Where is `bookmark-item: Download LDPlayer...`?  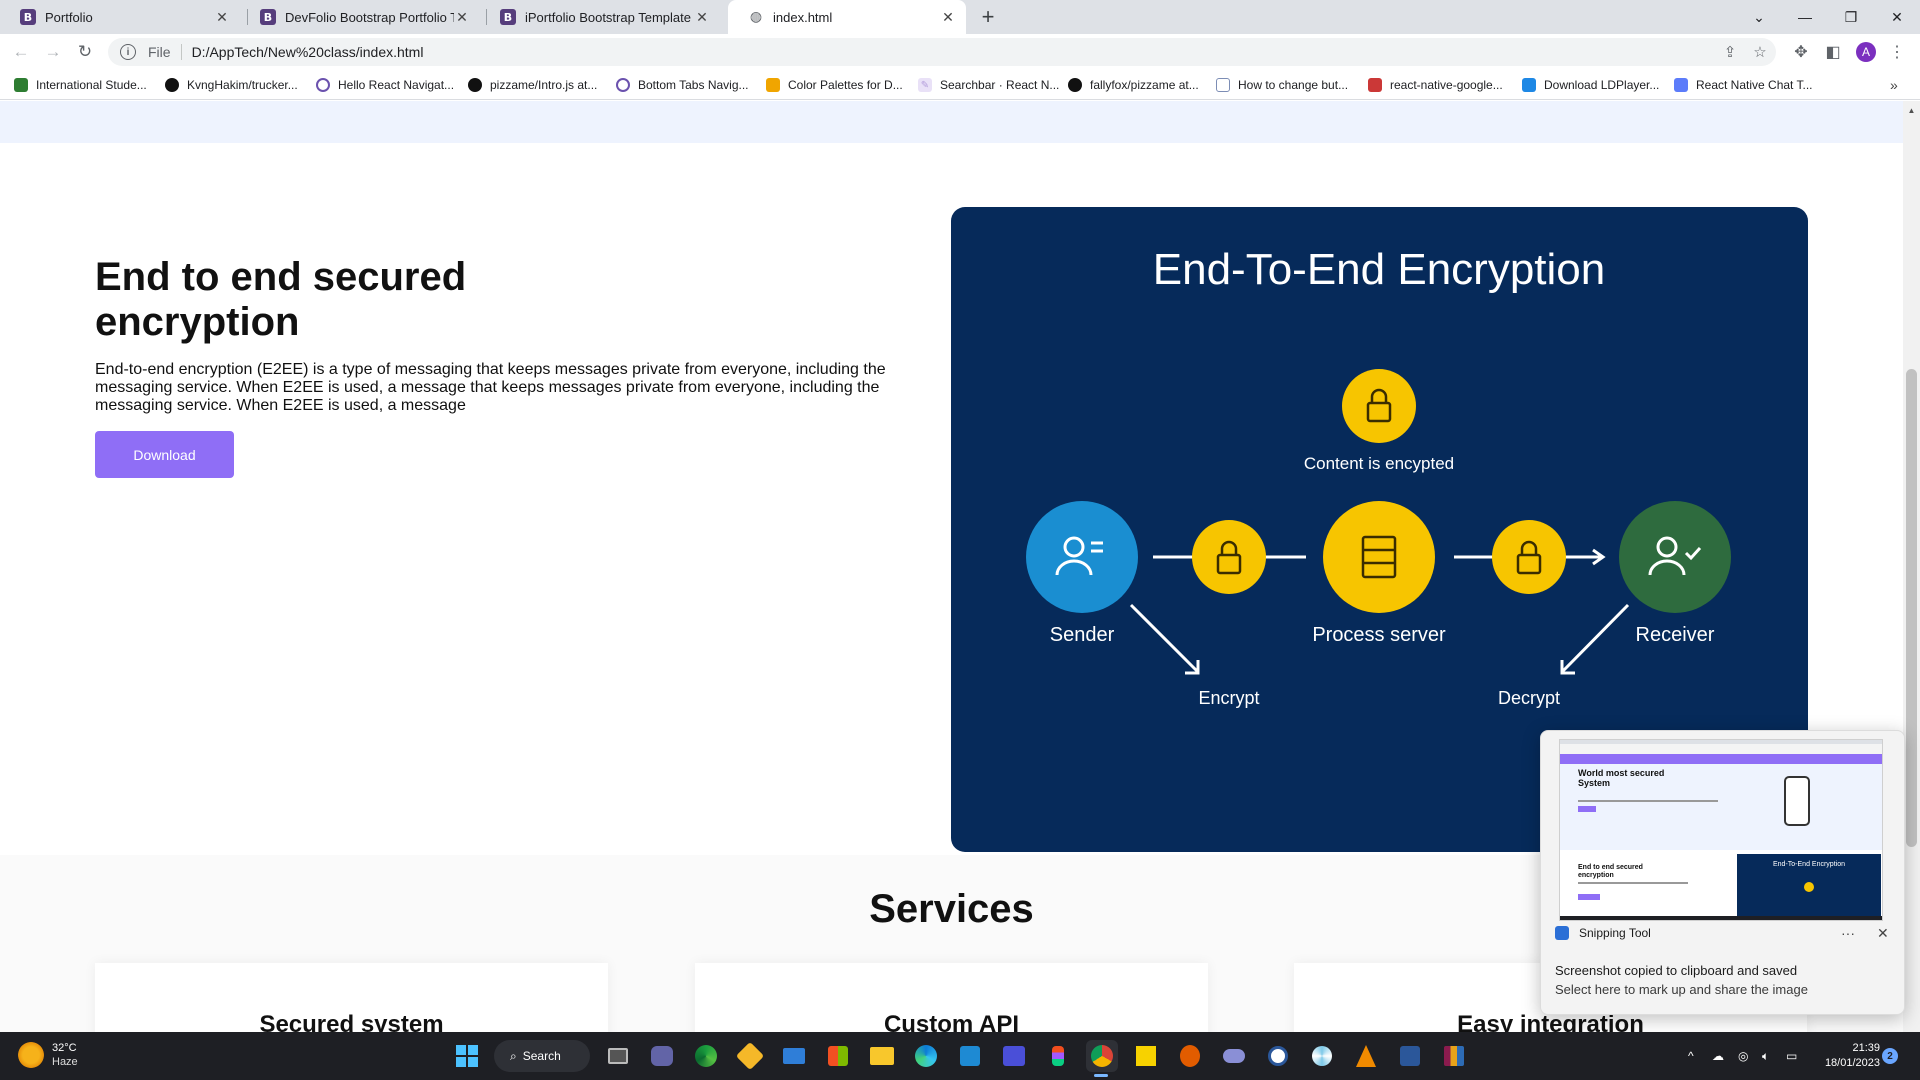 bookmark-item: Download LDPlayer... is located at coordinates (1590, 85).